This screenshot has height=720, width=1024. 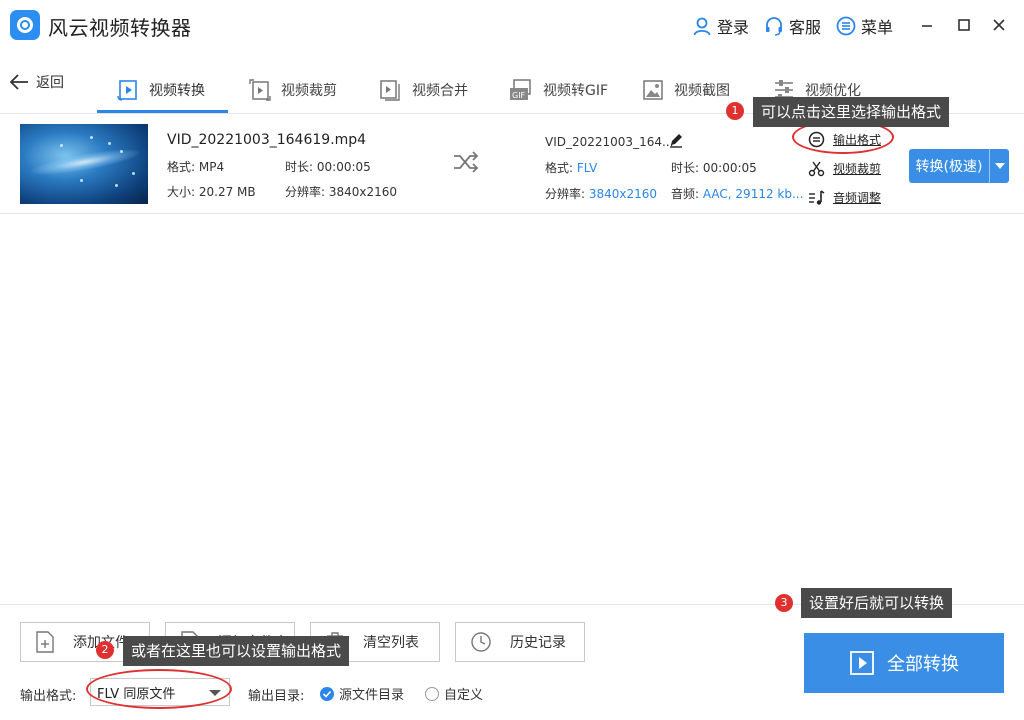 What do you see at coordinates (816, 169) in the screenshot?
I see `scissors-icon` at bounding box center [816, 169].